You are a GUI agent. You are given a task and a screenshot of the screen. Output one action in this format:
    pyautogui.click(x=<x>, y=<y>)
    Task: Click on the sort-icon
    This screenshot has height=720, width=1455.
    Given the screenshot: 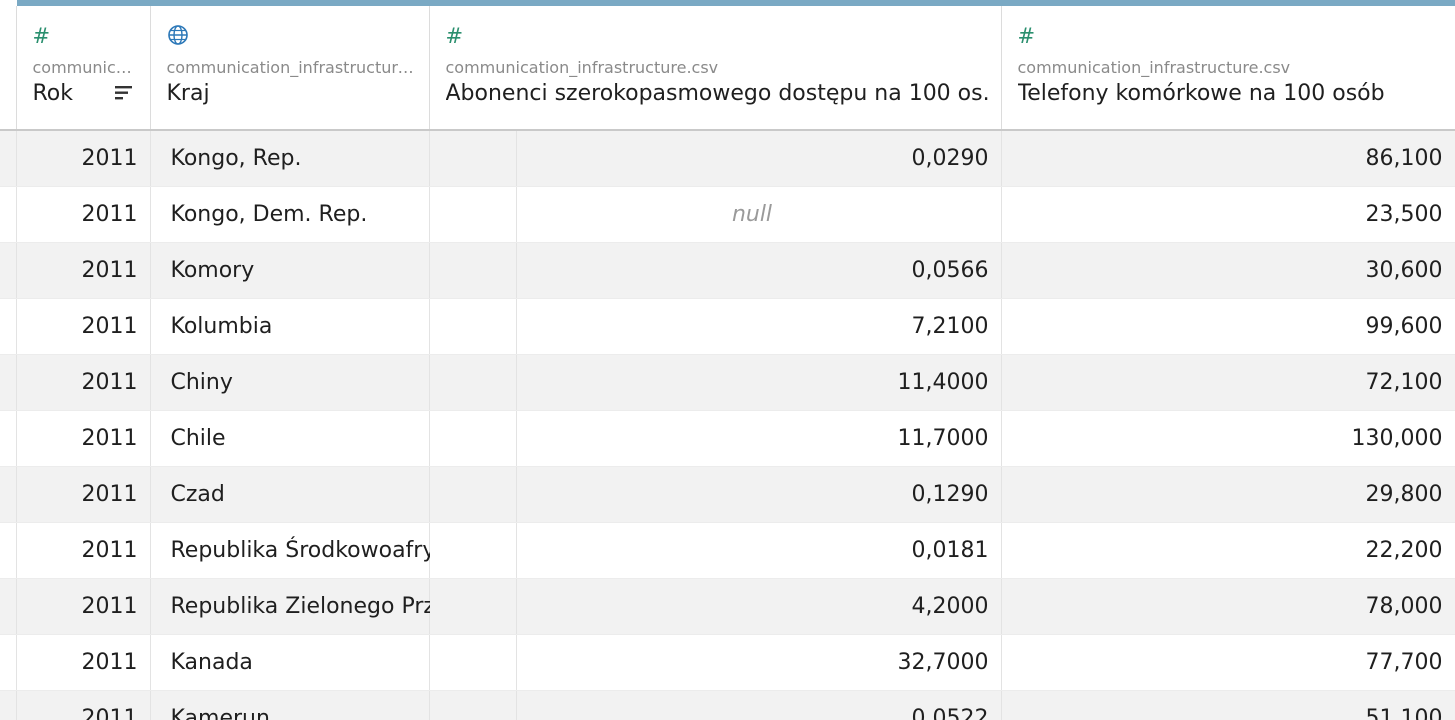 What is the action you would take?
    pyautogui.click(x=124, y=94)
    